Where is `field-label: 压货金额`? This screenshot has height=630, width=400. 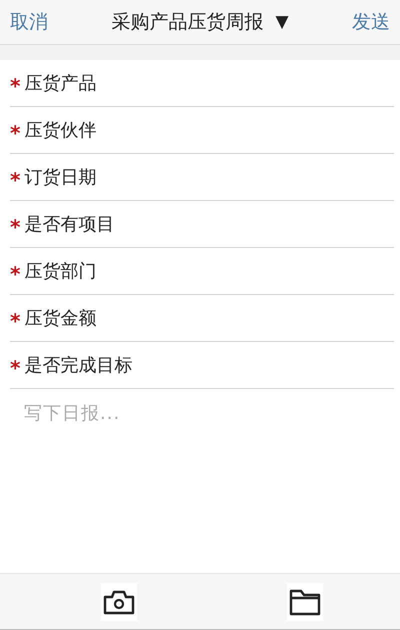
field-label: 压货金额 is located at coordinates (60, 318).